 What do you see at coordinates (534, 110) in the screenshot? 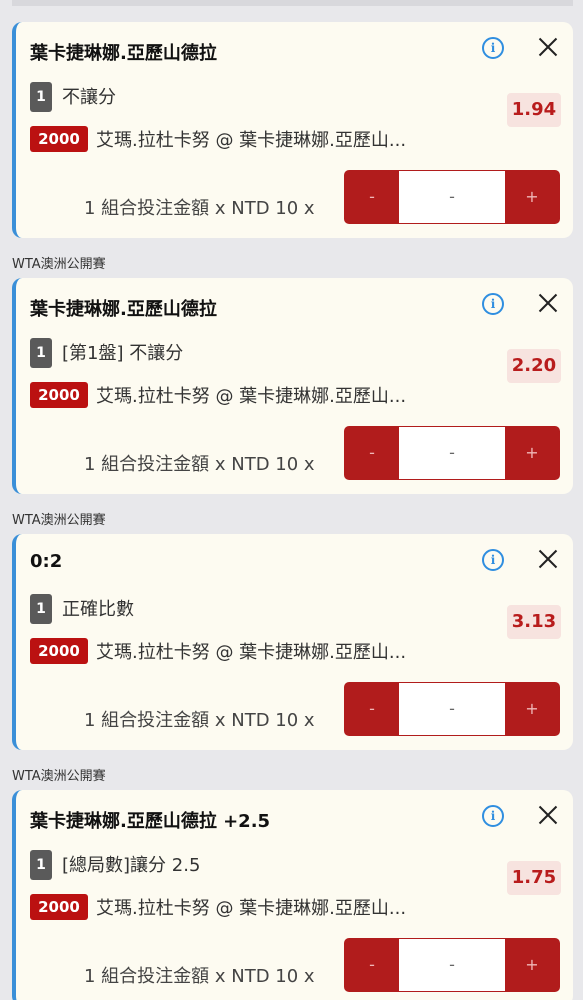
I see `odds-value: 1.94` at bounding box center [534, 110].